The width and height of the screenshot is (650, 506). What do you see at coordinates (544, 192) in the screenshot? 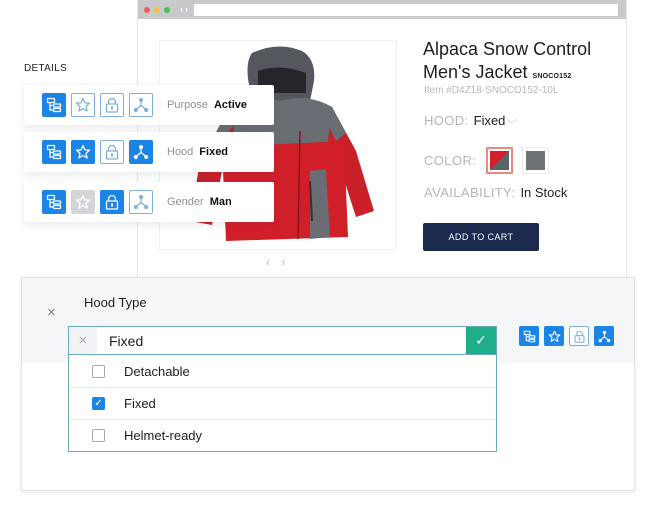
I see `availability-value: In Stock` at bounding box center [544, 192].